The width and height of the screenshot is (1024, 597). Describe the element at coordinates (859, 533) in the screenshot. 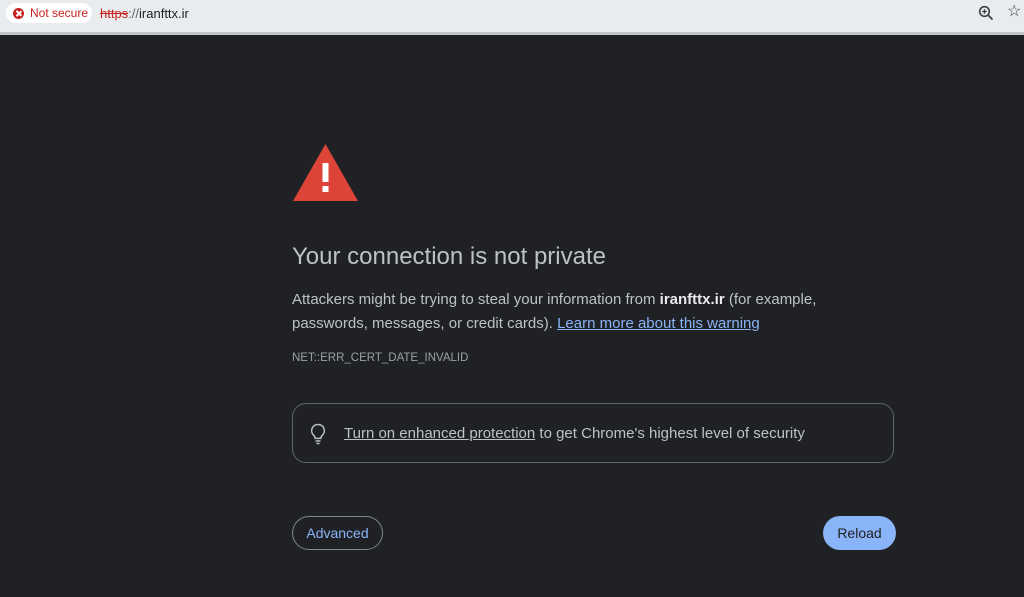

I see `reload-button: Reload` at that location.